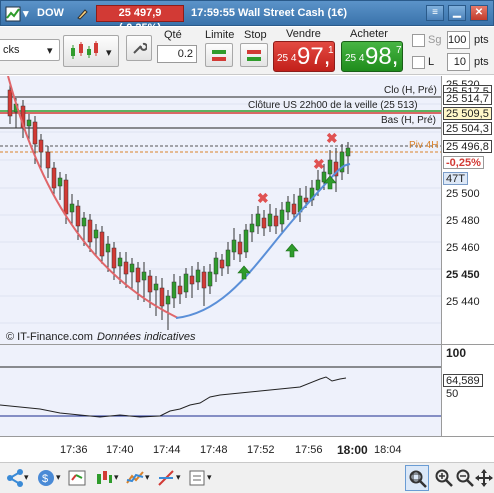 The image size is (494, 493). I want to click on limit-button, so click(219, 55).